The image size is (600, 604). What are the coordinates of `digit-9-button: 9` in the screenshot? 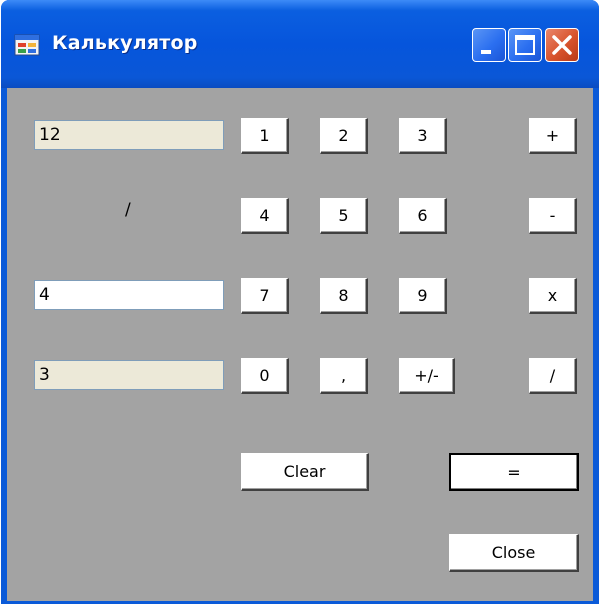 It's located at (423, 296).